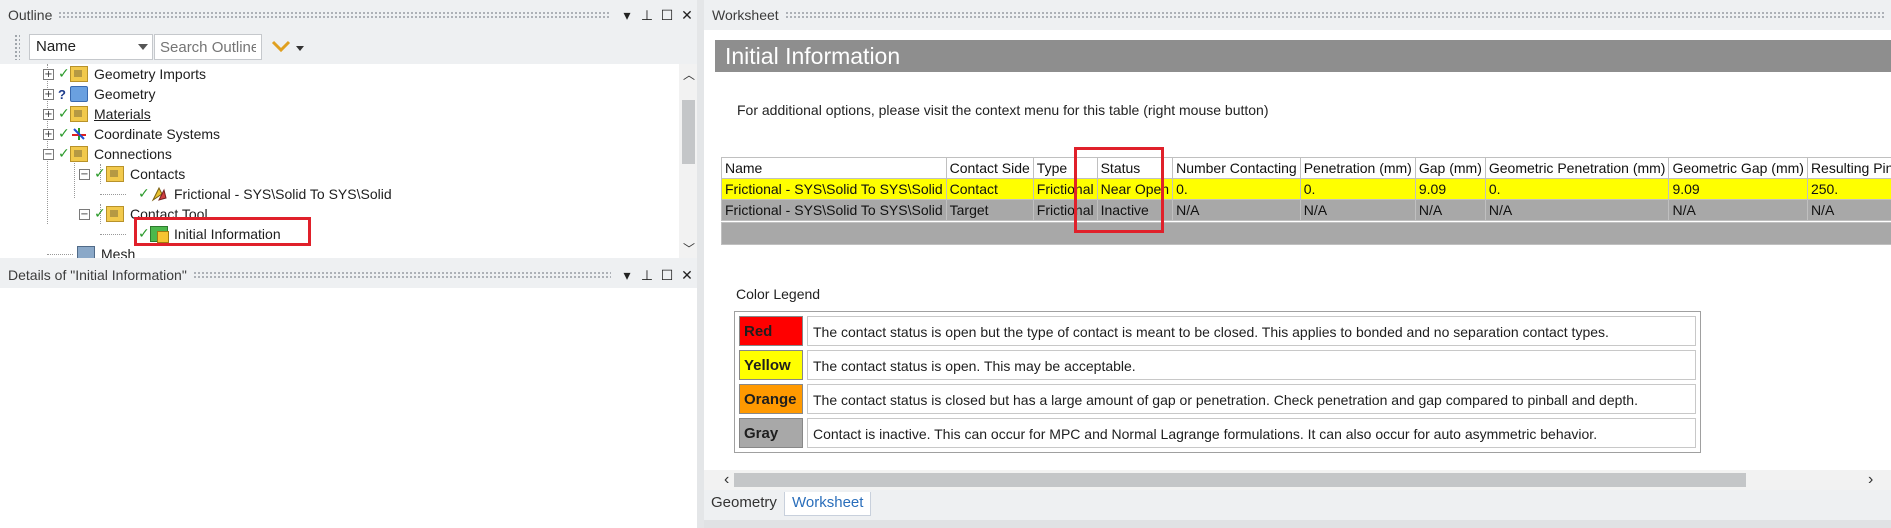 The width and height of the screenshot is (1891, 528). Describe the element at coordinates (1577, 168) in the screenshot. I see `column-header: Geometric Penetration (mm)` at that location.